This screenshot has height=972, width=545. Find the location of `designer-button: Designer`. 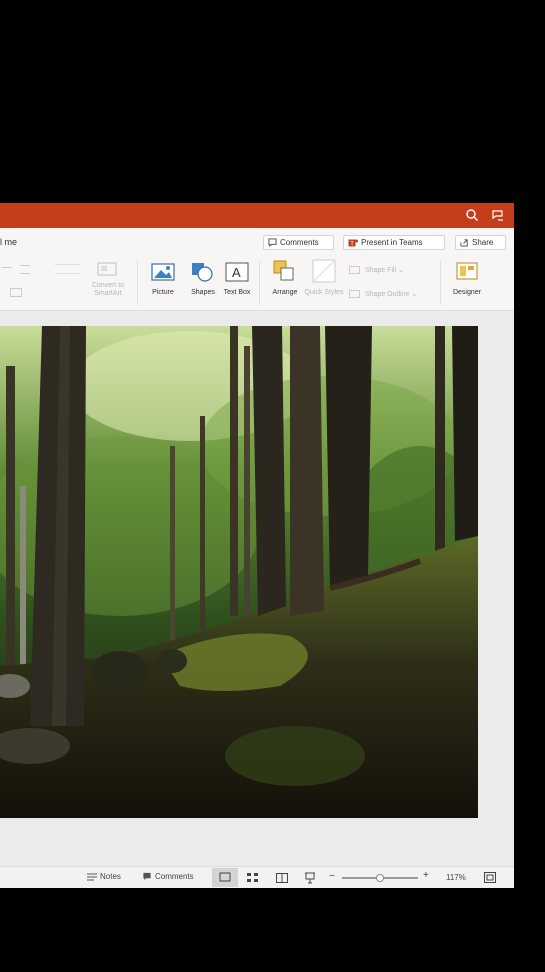

designer-button: Designer is located at coordinates (467, 277).